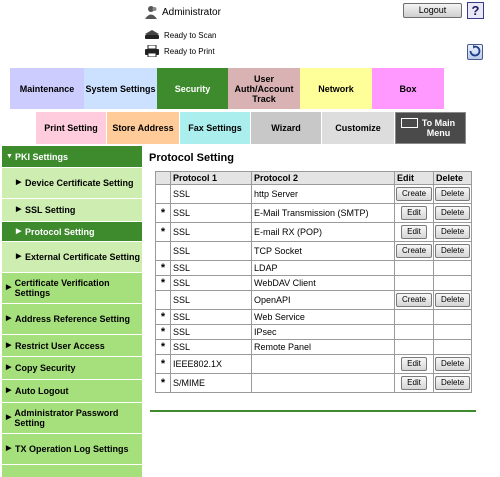 This screenshot has width=500, height=477. What do you see at coordinates (120, 88) in the screenshot?
I see `tab-system-settings: System Settings` at bounding box center [120, 88].